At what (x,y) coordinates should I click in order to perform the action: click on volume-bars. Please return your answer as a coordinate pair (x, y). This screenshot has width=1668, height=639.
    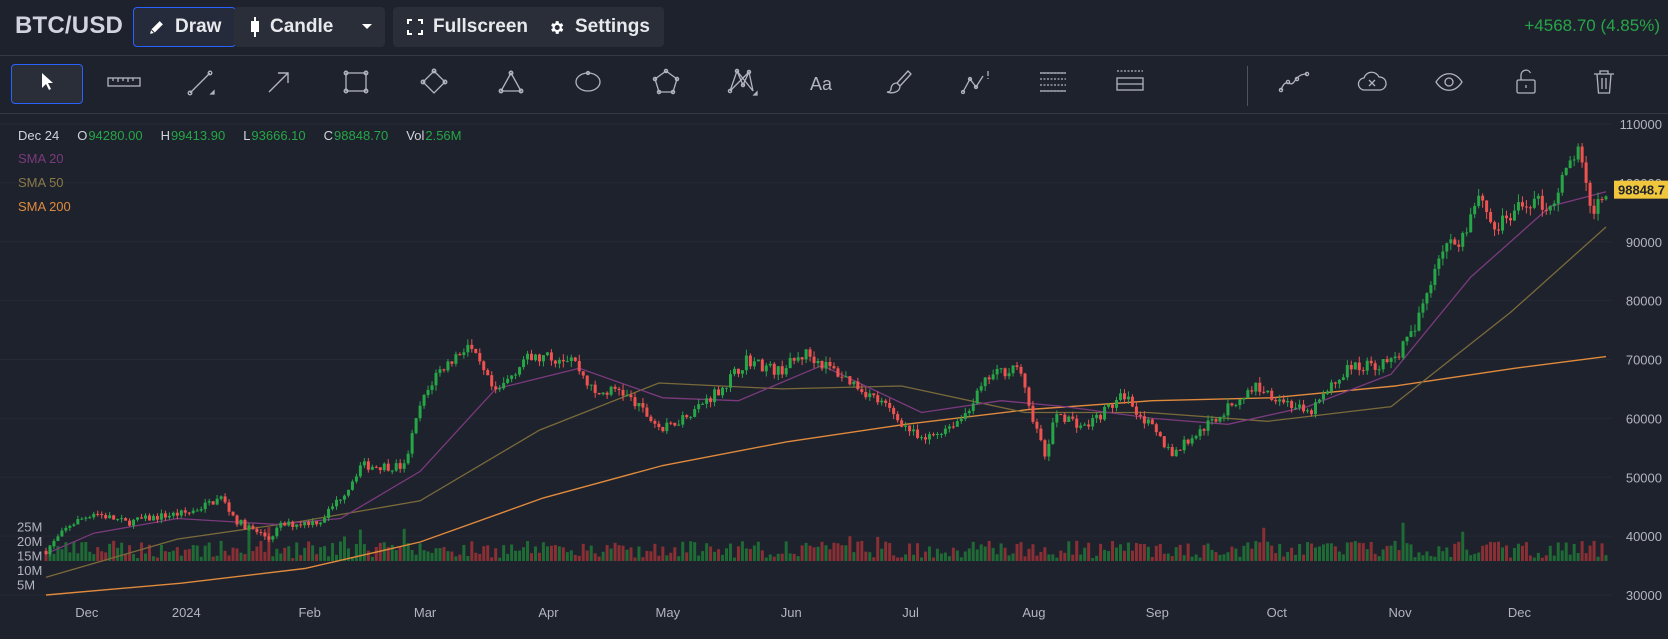
    Looking at the image, I should click on (826, 541).